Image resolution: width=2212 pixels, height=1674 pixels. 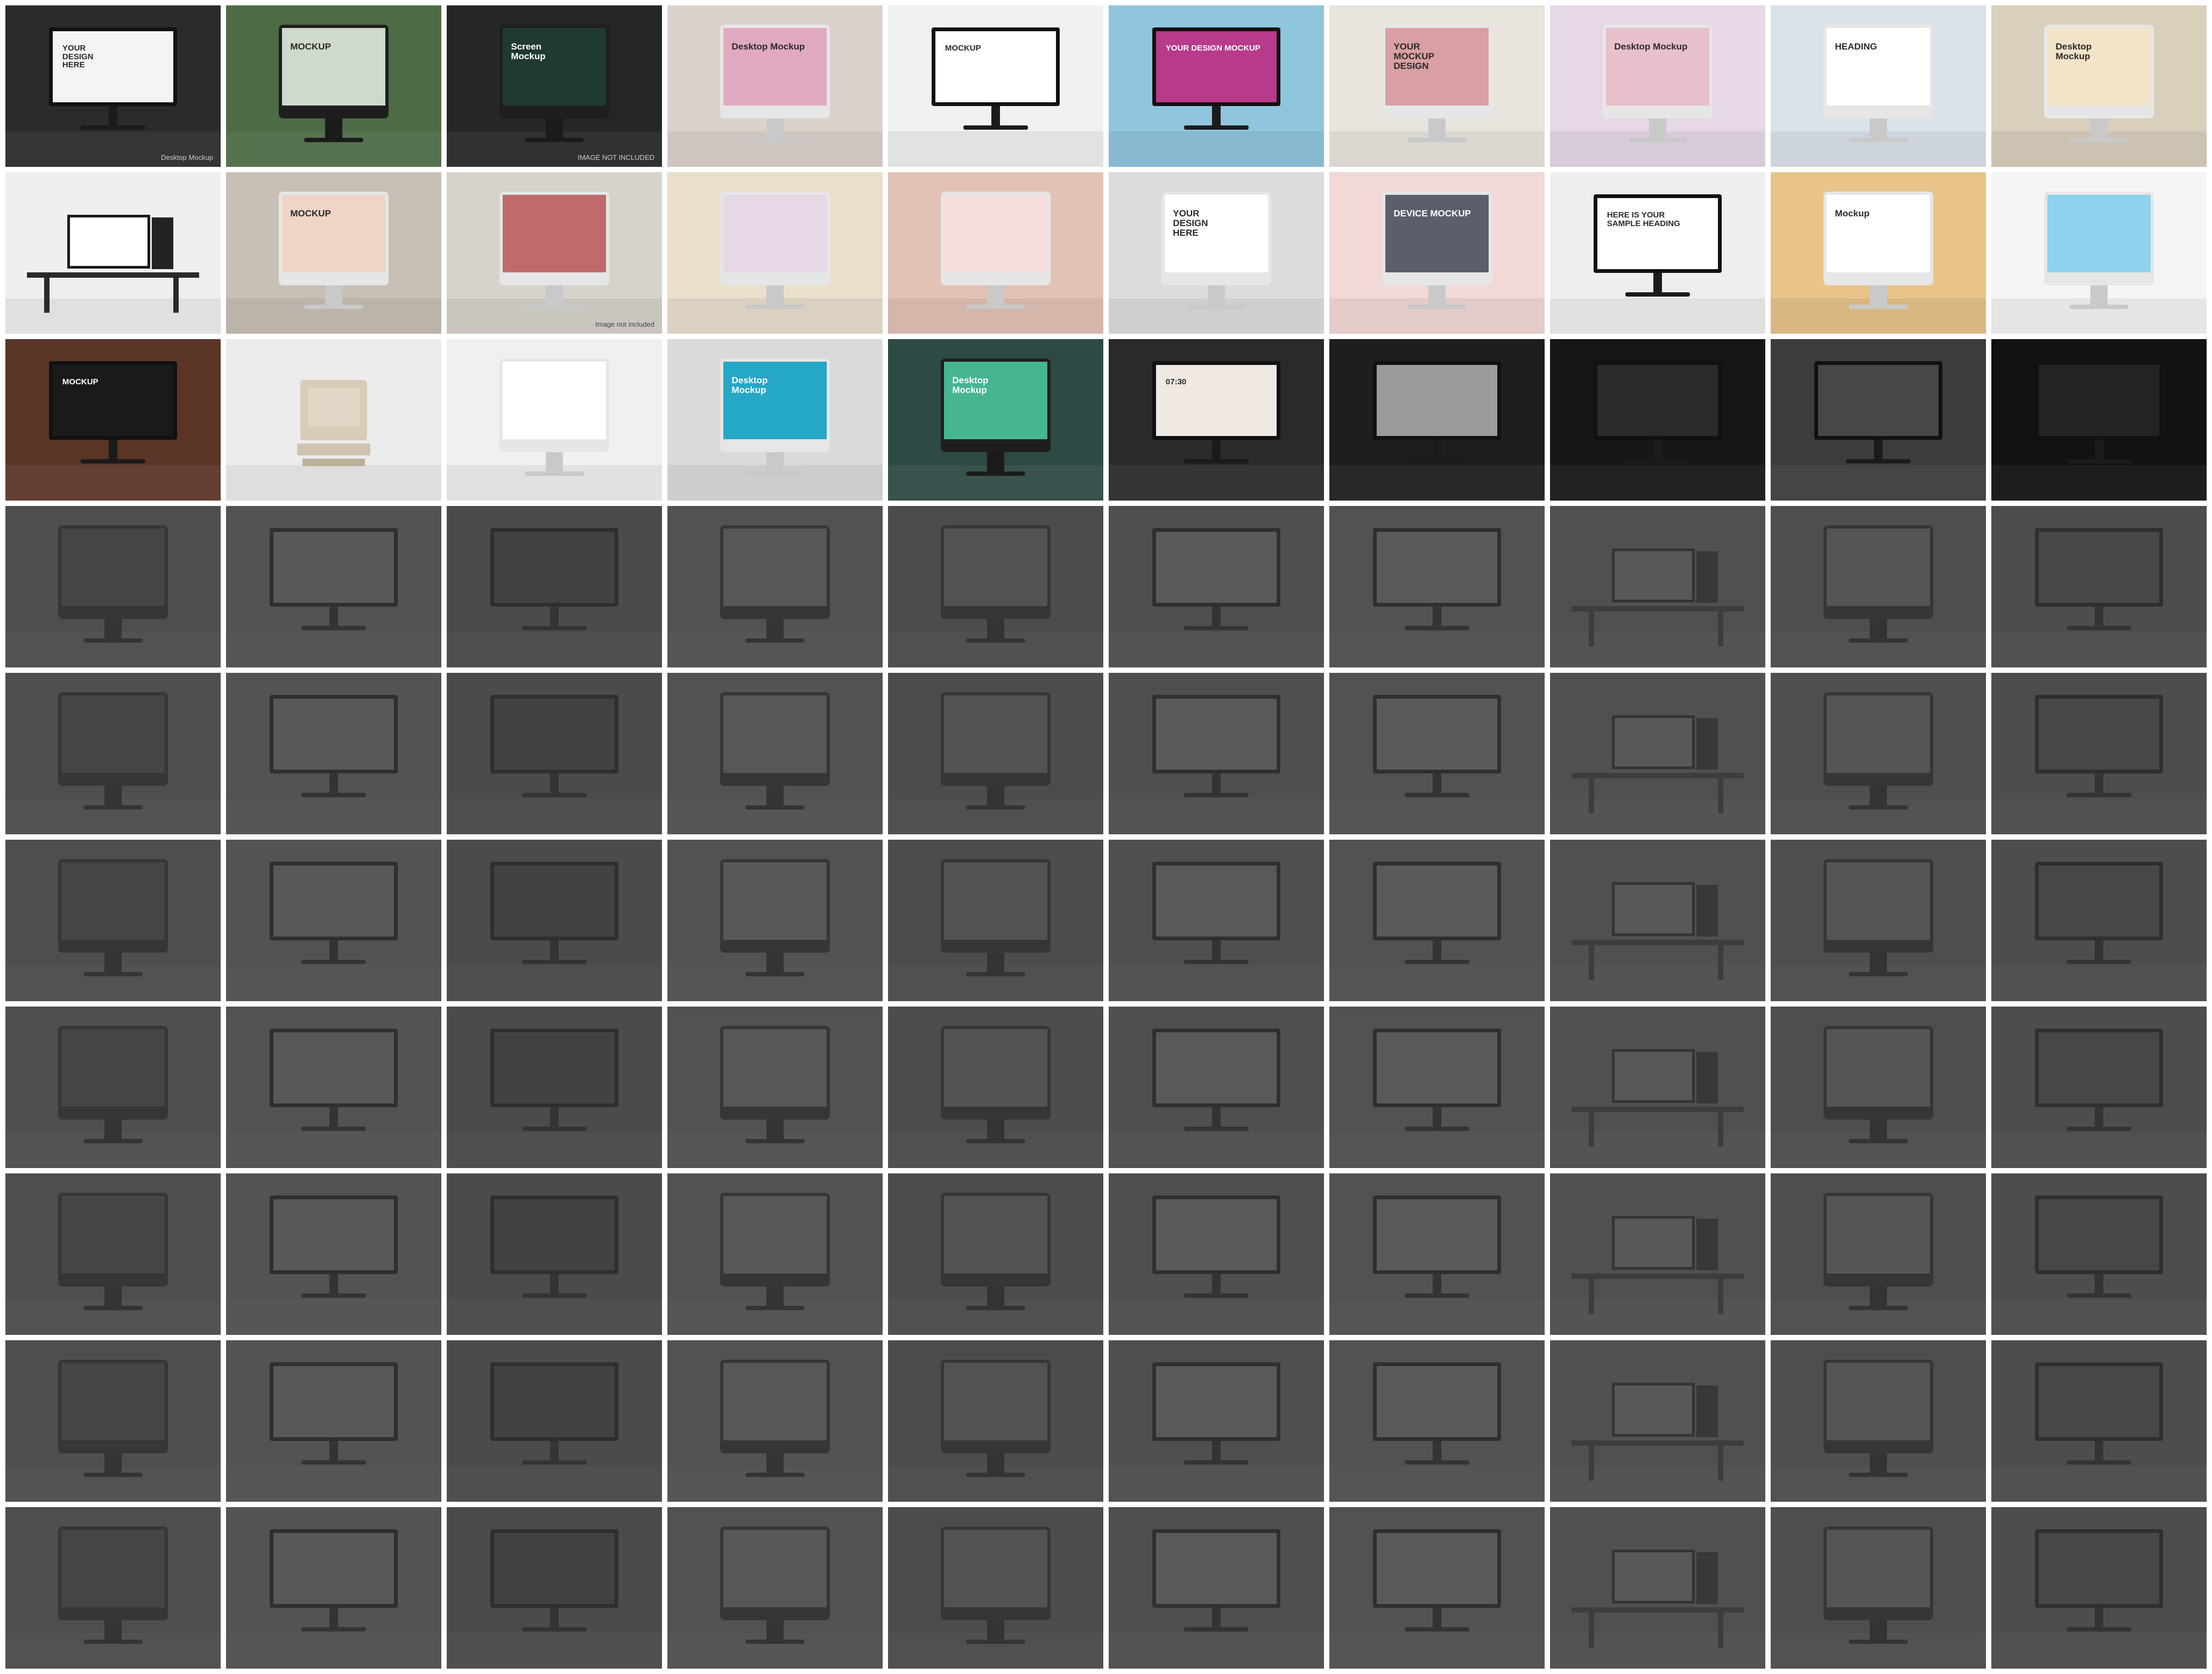 I want to click on mockup-thumbnail: Screen Mockup IMAGE NOT INCLUDED, so click(x=554, y=86).